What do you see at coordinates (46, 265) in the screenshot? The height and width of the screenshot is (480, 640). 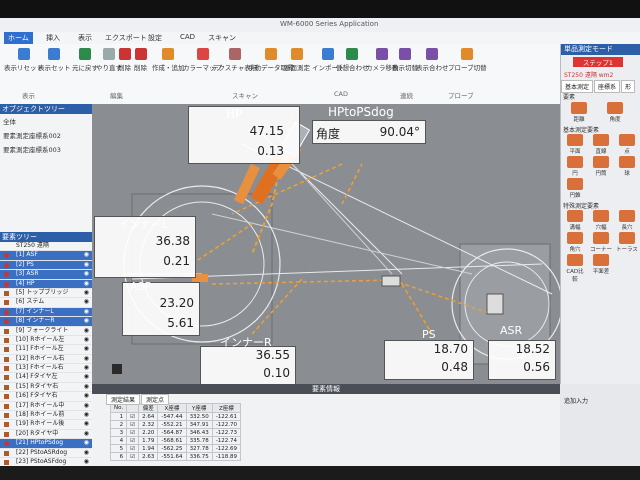 I see `element-tree-item: [2] PS ◉` at bounding box center [46, 265].